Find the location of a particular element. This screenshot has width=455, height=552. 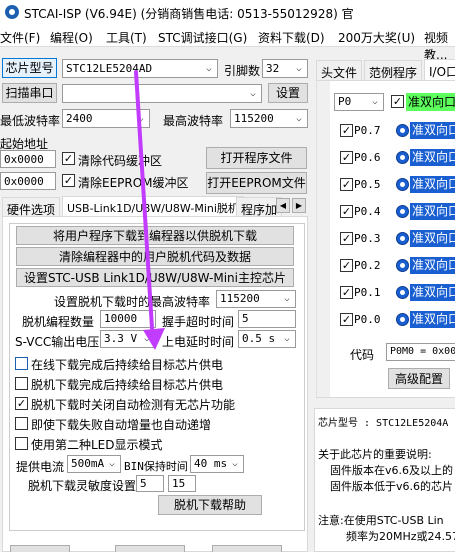

sensitivity-label: 脱机下载灵敏度设置 is located at coordinates (82, 486).